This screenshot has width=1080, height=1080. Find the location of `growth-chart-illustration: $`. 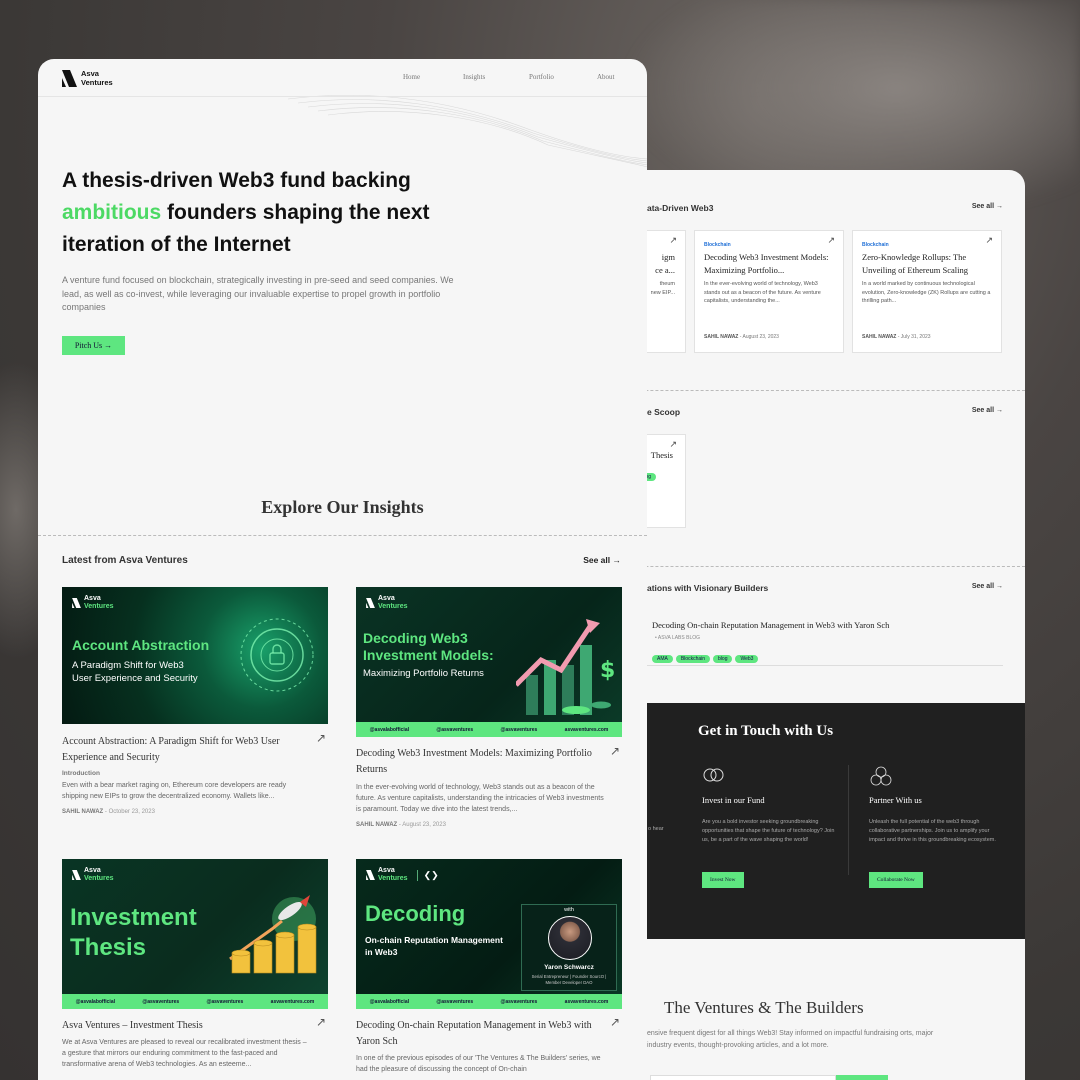

growth-chart-illustration: $ is located at coordinates (565, 667).